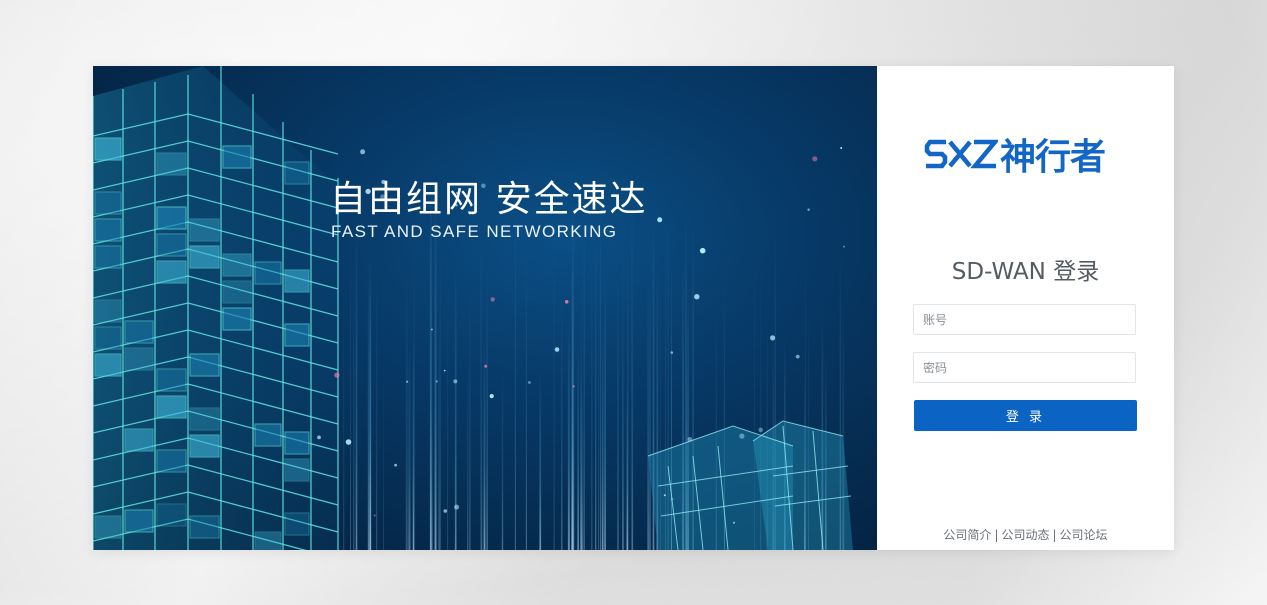  I want to click on footer-link-company-news: 公司动态, so click(1025, 535).